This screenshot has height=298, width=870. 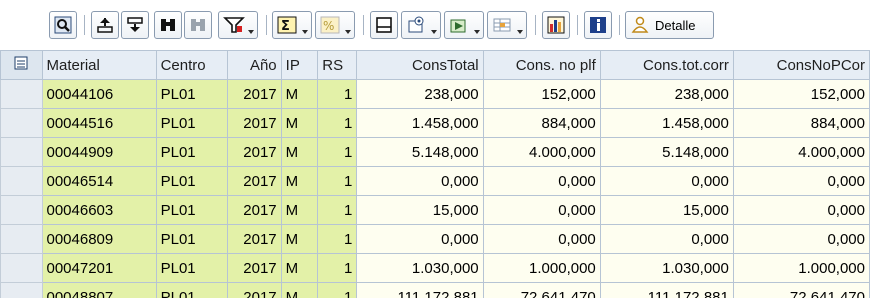 I want to click on cell-cons-no-p-cor: 1.000,000, so click(x=801, y=268).